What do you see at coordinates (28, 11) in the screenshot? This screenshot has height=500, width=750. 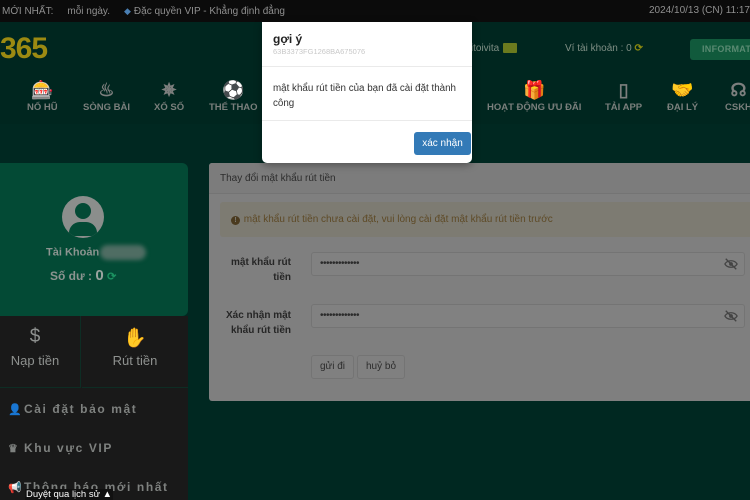 I see `ticker-label: MỚI NHẤT:` at bounding box center [28, 11].